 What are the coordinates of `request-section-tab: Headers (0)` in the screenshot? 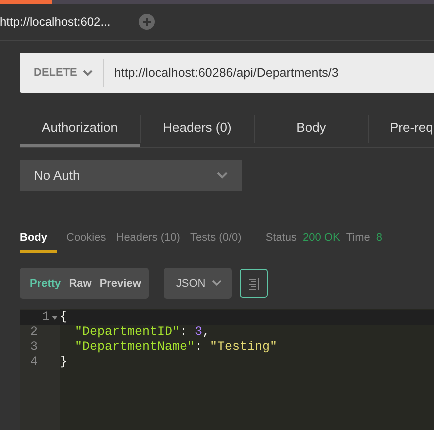 It's located at (197, 128).